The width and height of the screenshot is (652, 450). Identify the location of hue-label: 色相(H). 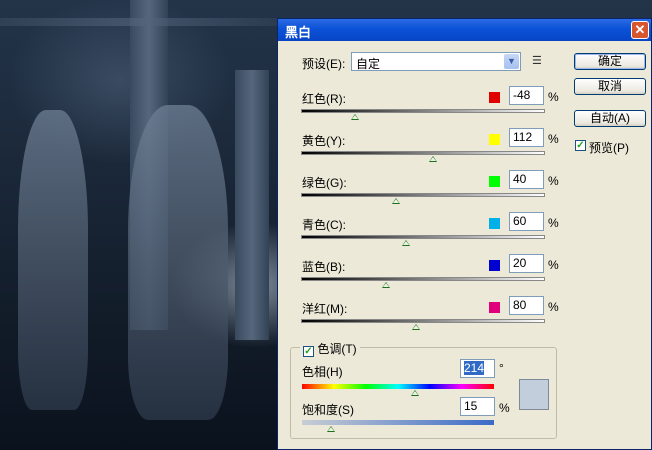
(322, 372).